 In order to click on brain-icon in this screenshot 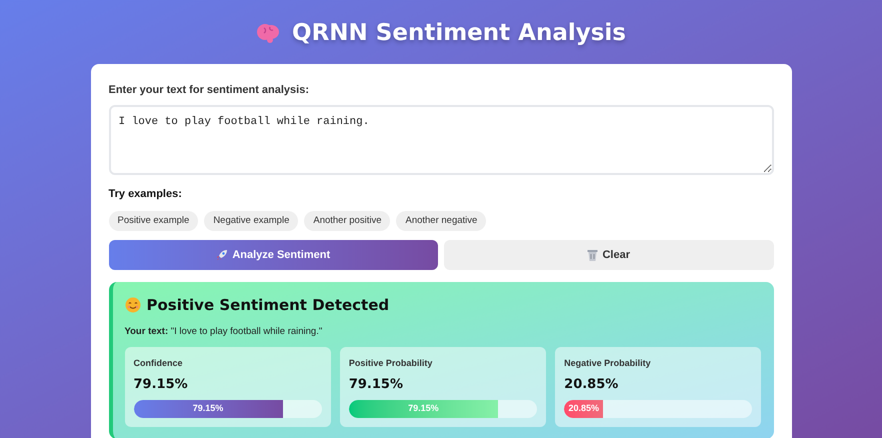, I will do `click(268, 33)`.